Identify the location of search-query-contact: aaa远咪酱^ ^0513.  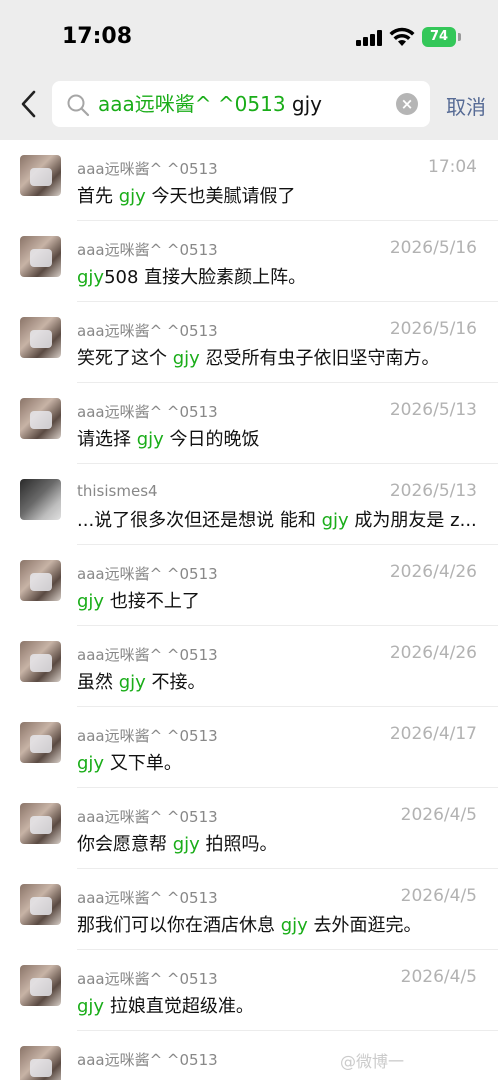
(192, 104).